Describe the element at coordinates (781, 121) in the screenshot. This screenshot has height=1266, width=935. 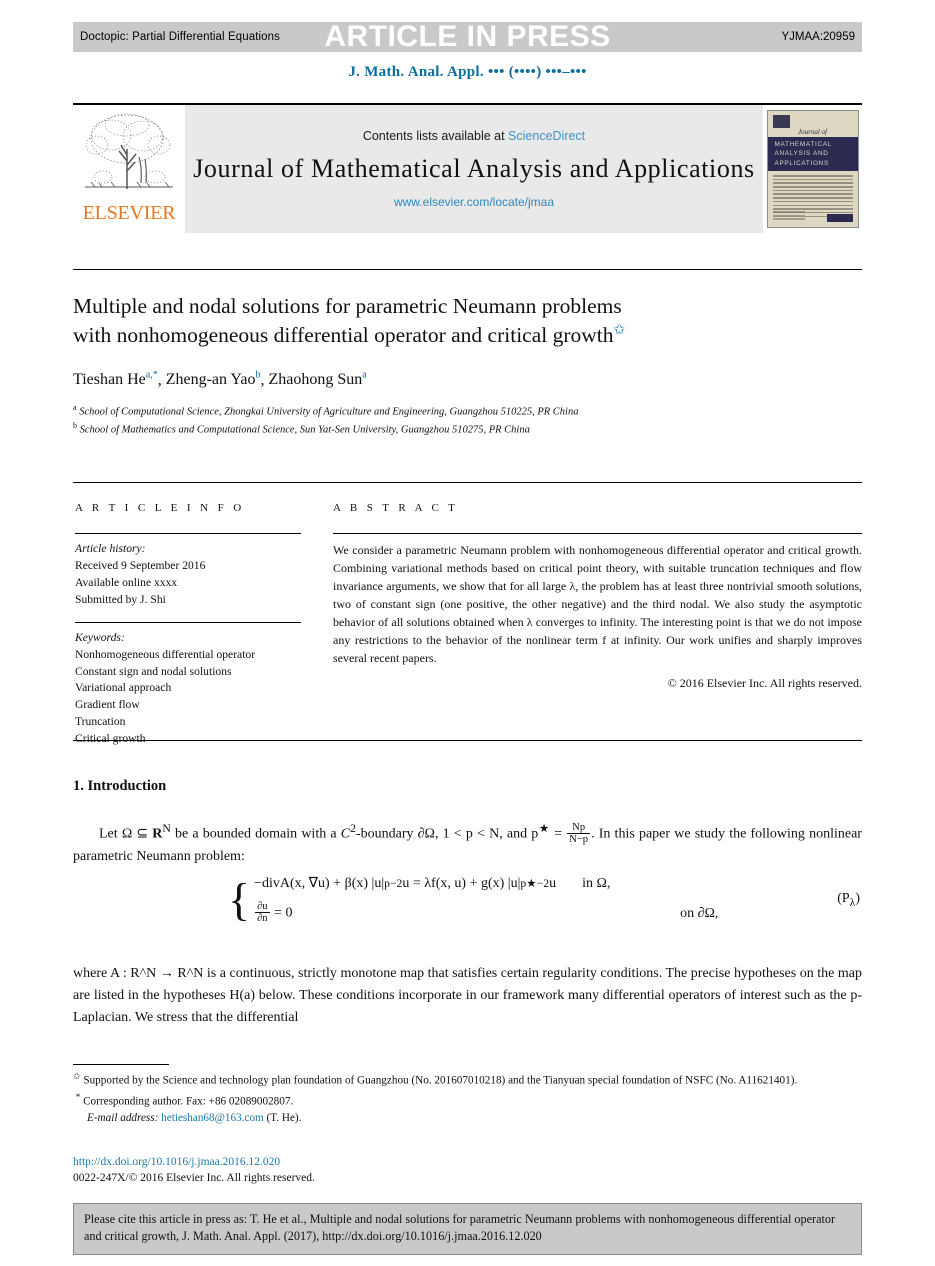
I see `cover-elsevier-mark-icon` at that location.